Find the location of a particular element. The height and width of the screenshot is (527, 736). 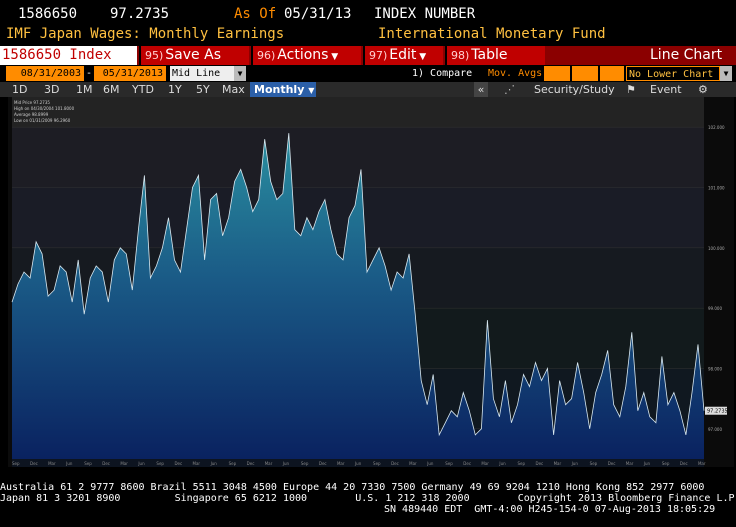

as-of-date: 05/31/13 is located at coordinates (318, 14).